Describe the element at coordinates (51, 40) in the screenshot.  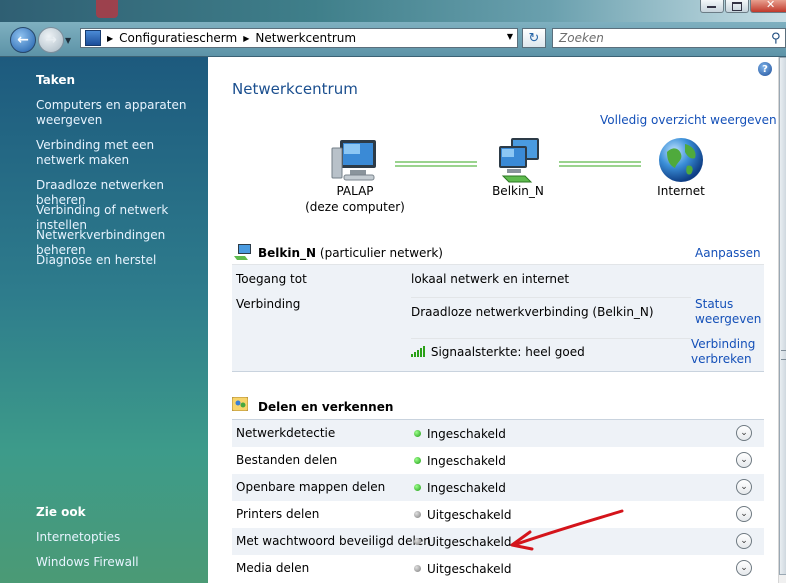
I see `forward-button: →` at that location.